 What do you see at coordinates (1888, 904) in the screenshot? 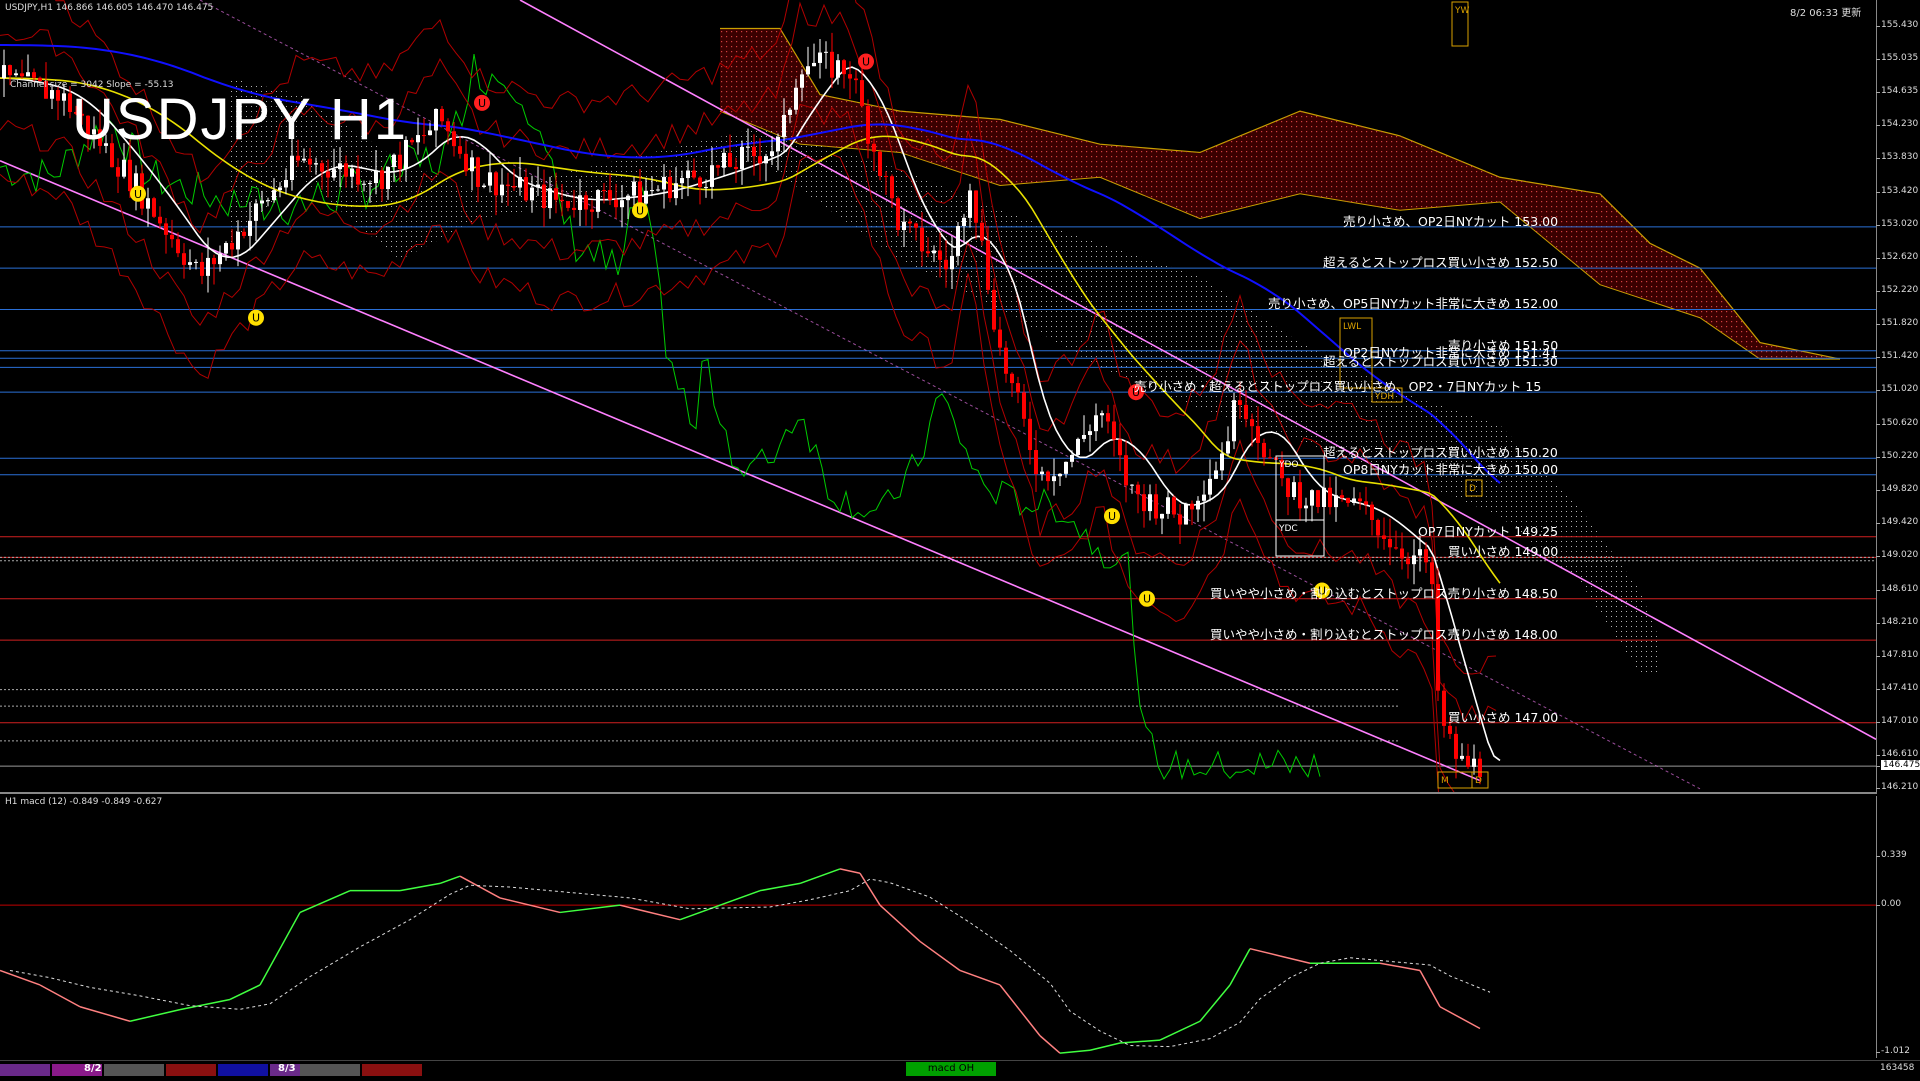
I see `macd-axis-label: 0.00` at bounding box center [1888, 904].